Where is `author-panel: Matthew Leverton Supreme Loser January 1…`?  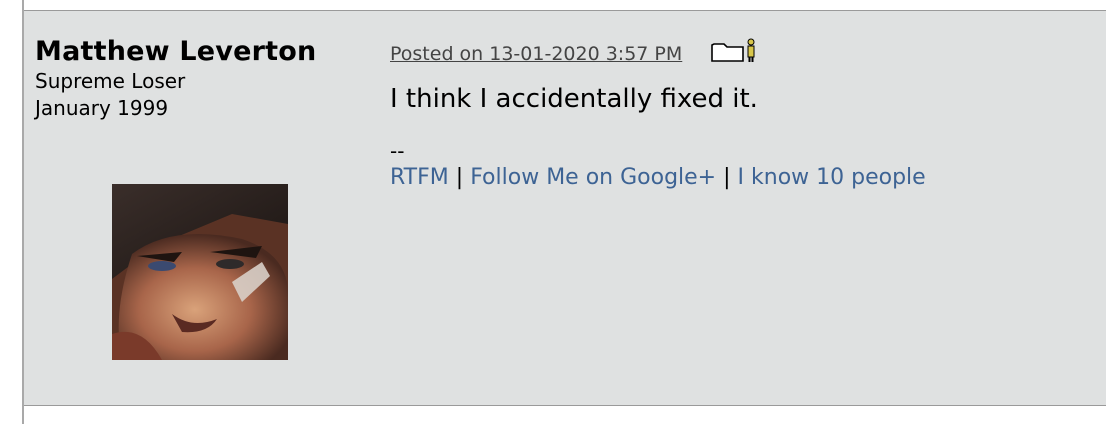
author-panel: Matthew Leverton Supreme Loser January 1… is located at coordinates (200, 79).